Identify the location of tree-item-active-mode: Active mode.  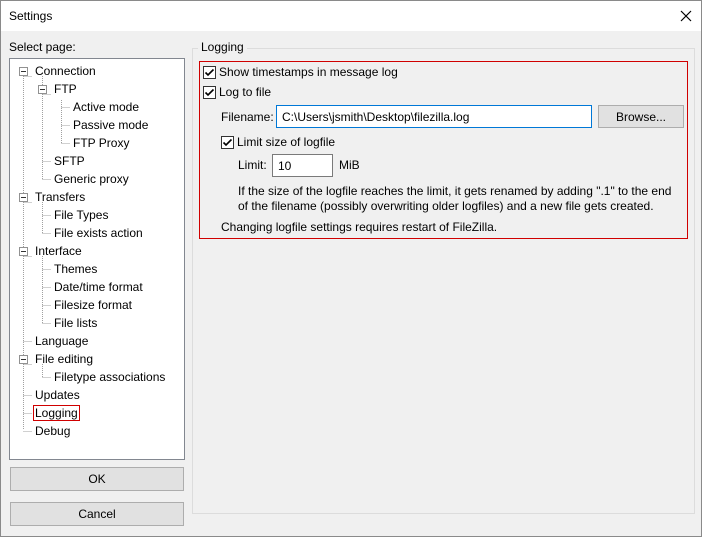
(106, 107).